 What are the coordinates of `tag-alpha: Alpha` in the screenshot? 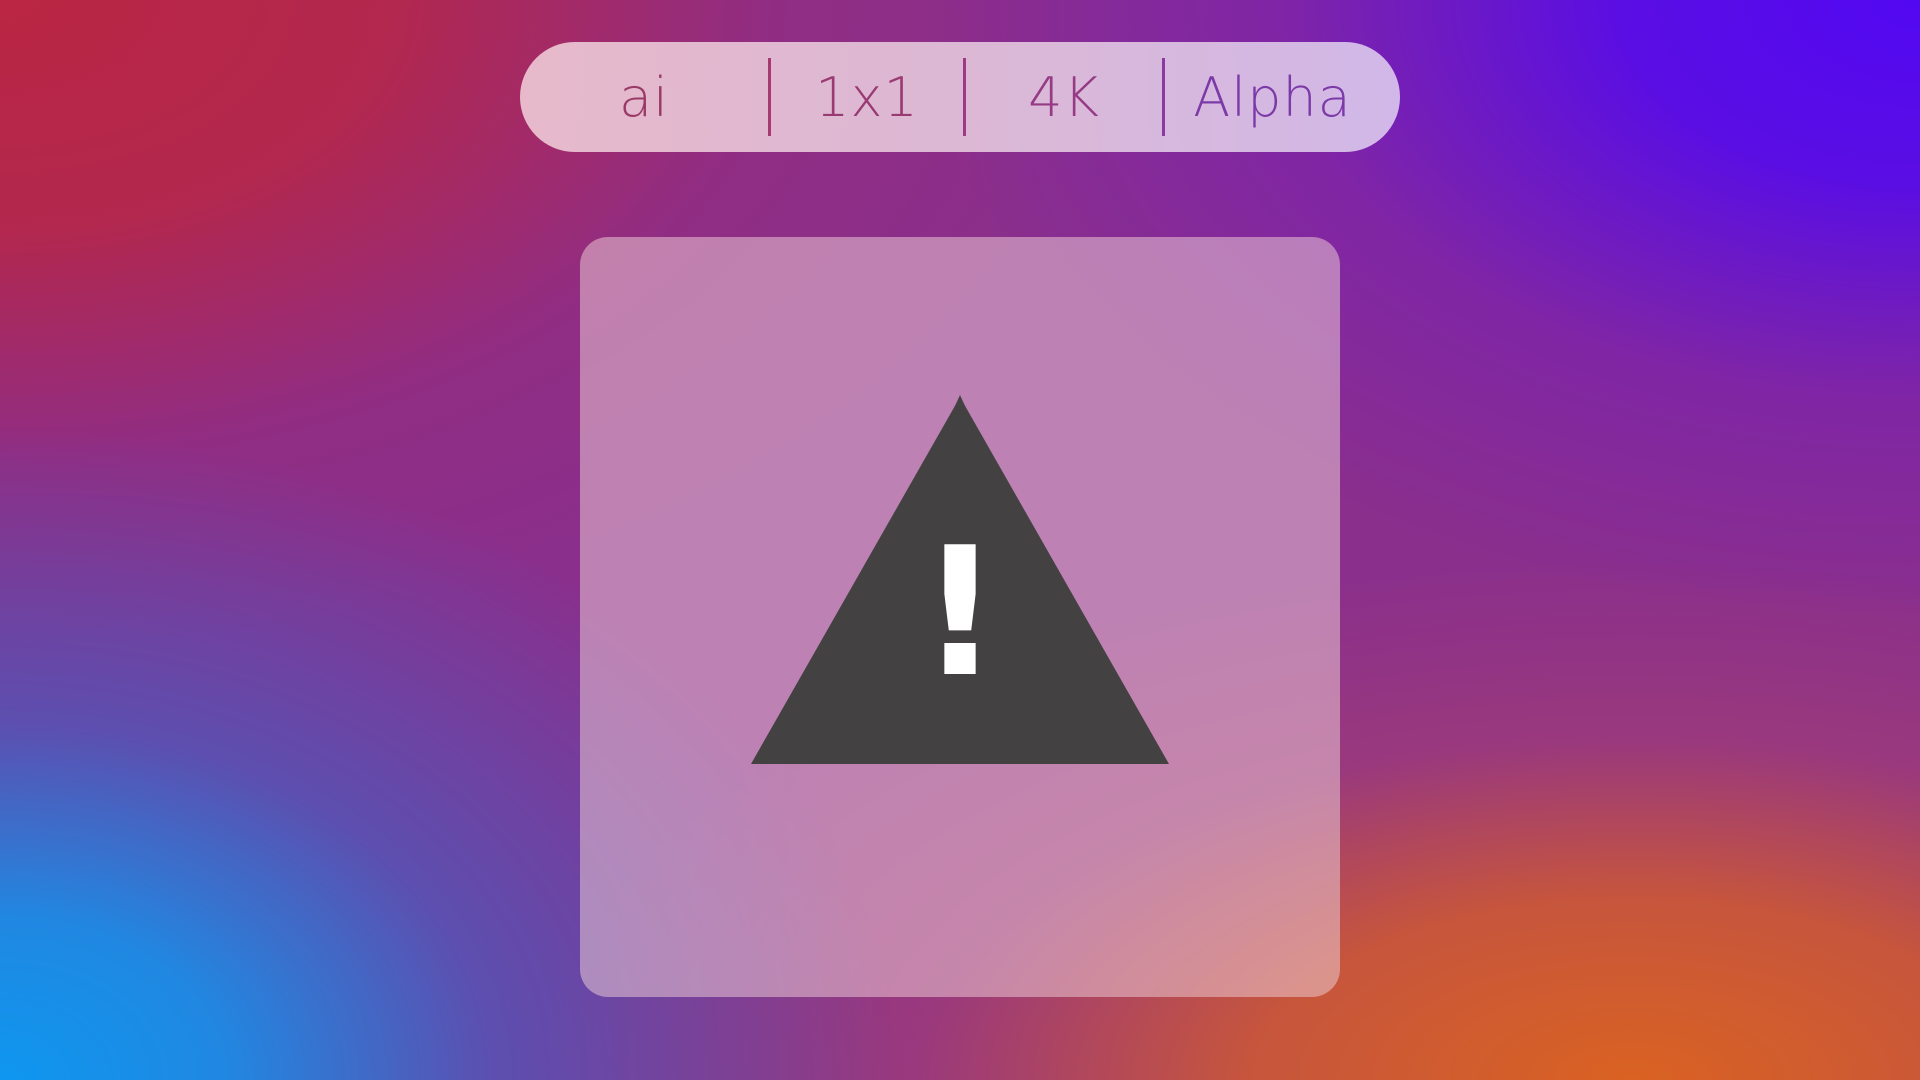 It's located at (1282, 97).